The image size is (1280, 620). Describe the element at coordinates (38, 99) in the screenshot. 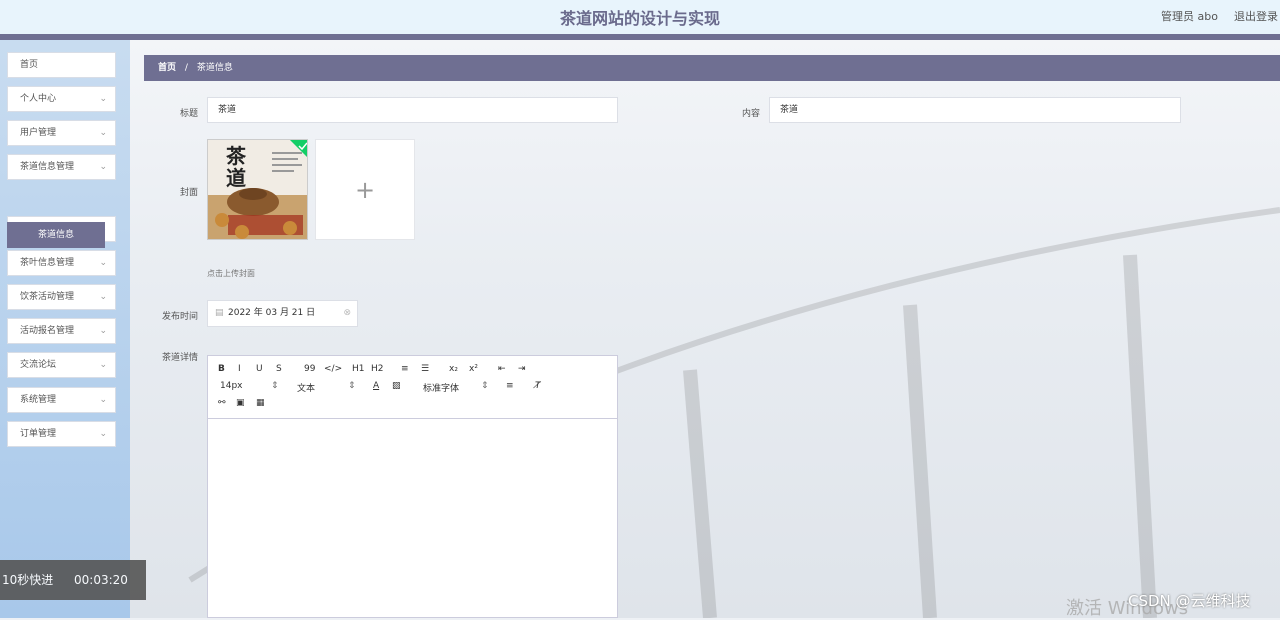

I see `sidebar-item-label: 个人中心` at that location.